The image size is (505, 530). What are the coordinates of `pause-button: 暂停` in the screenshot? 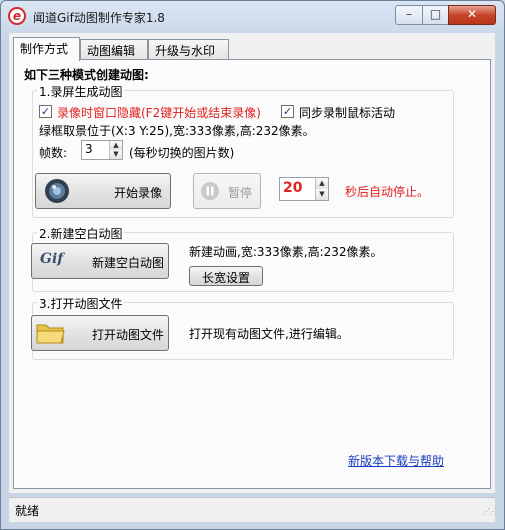 It's located at (227, 191).